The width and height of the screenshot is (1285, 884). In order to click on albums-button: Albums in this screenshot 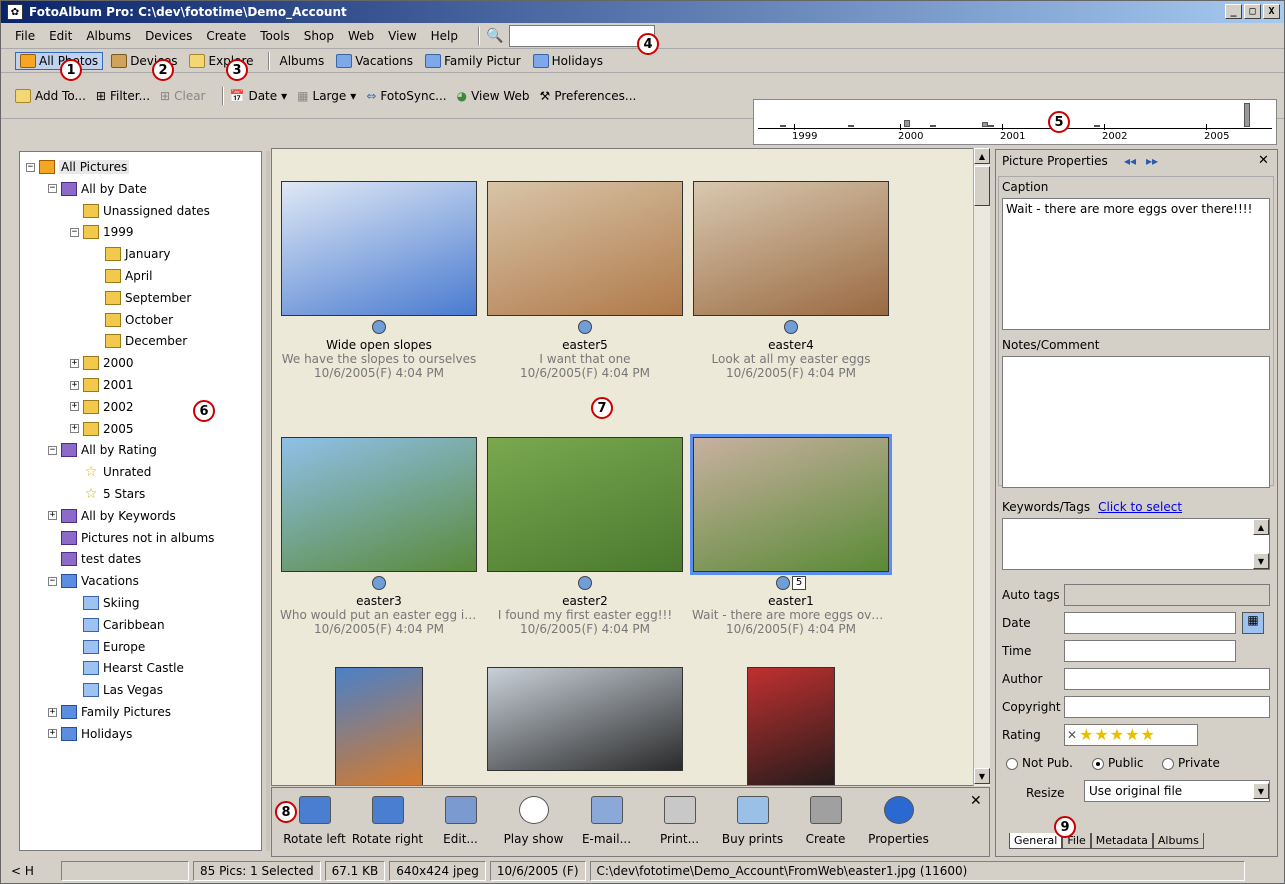, I will do `click(302, 61)`.